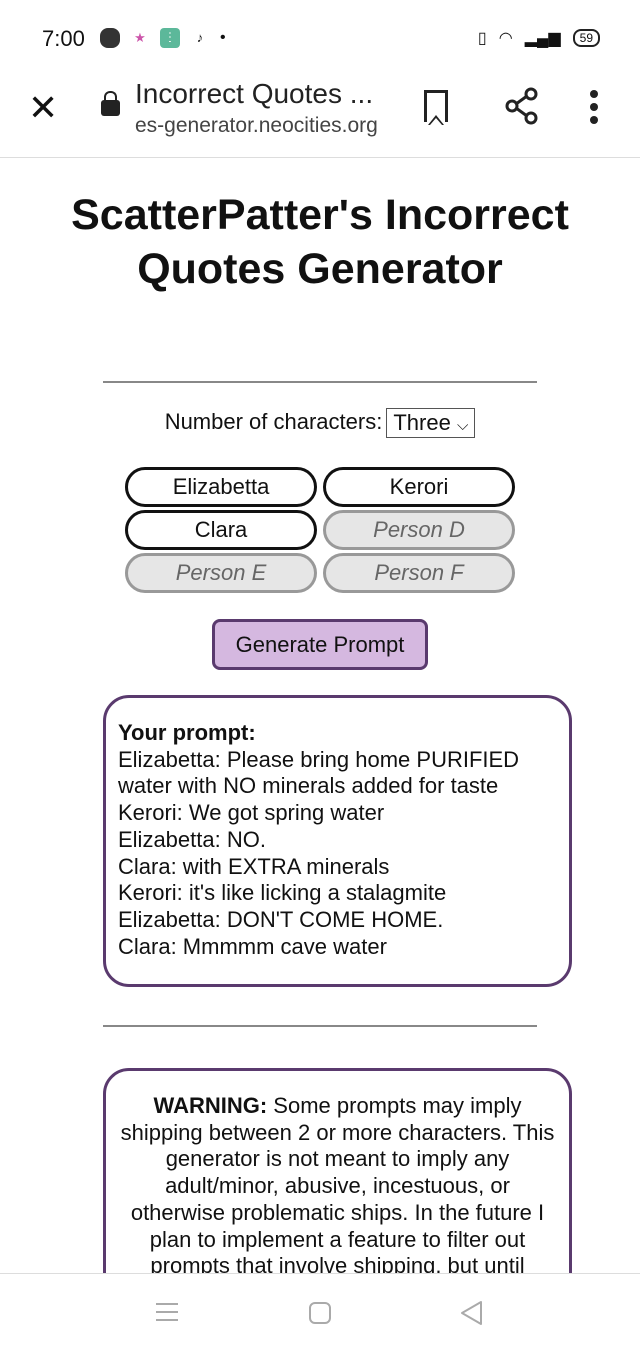 The image size is (640, 1351). Describe the element at coordinates (586, 38) in the screenshot. I see `battery-icon: 59` at that location.